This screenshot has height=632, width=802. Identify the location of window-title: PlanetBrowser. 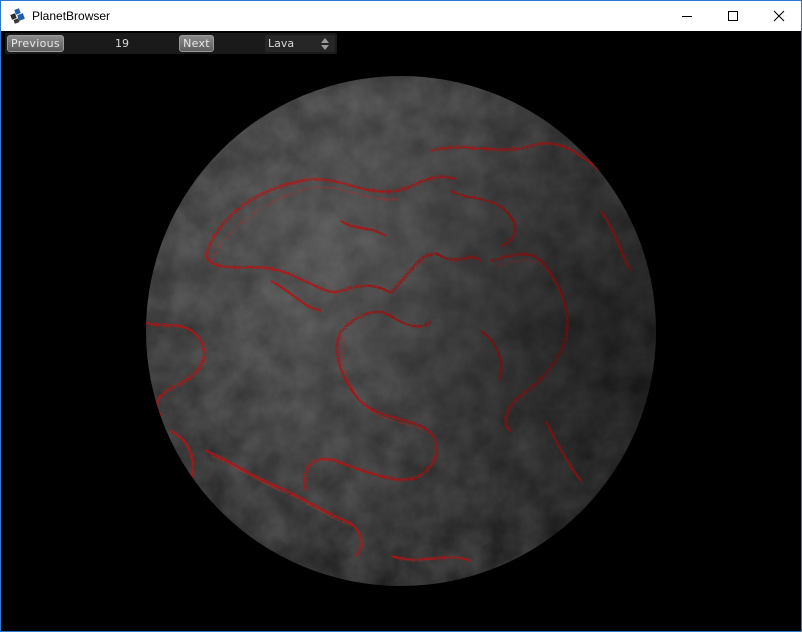
(71, 16).